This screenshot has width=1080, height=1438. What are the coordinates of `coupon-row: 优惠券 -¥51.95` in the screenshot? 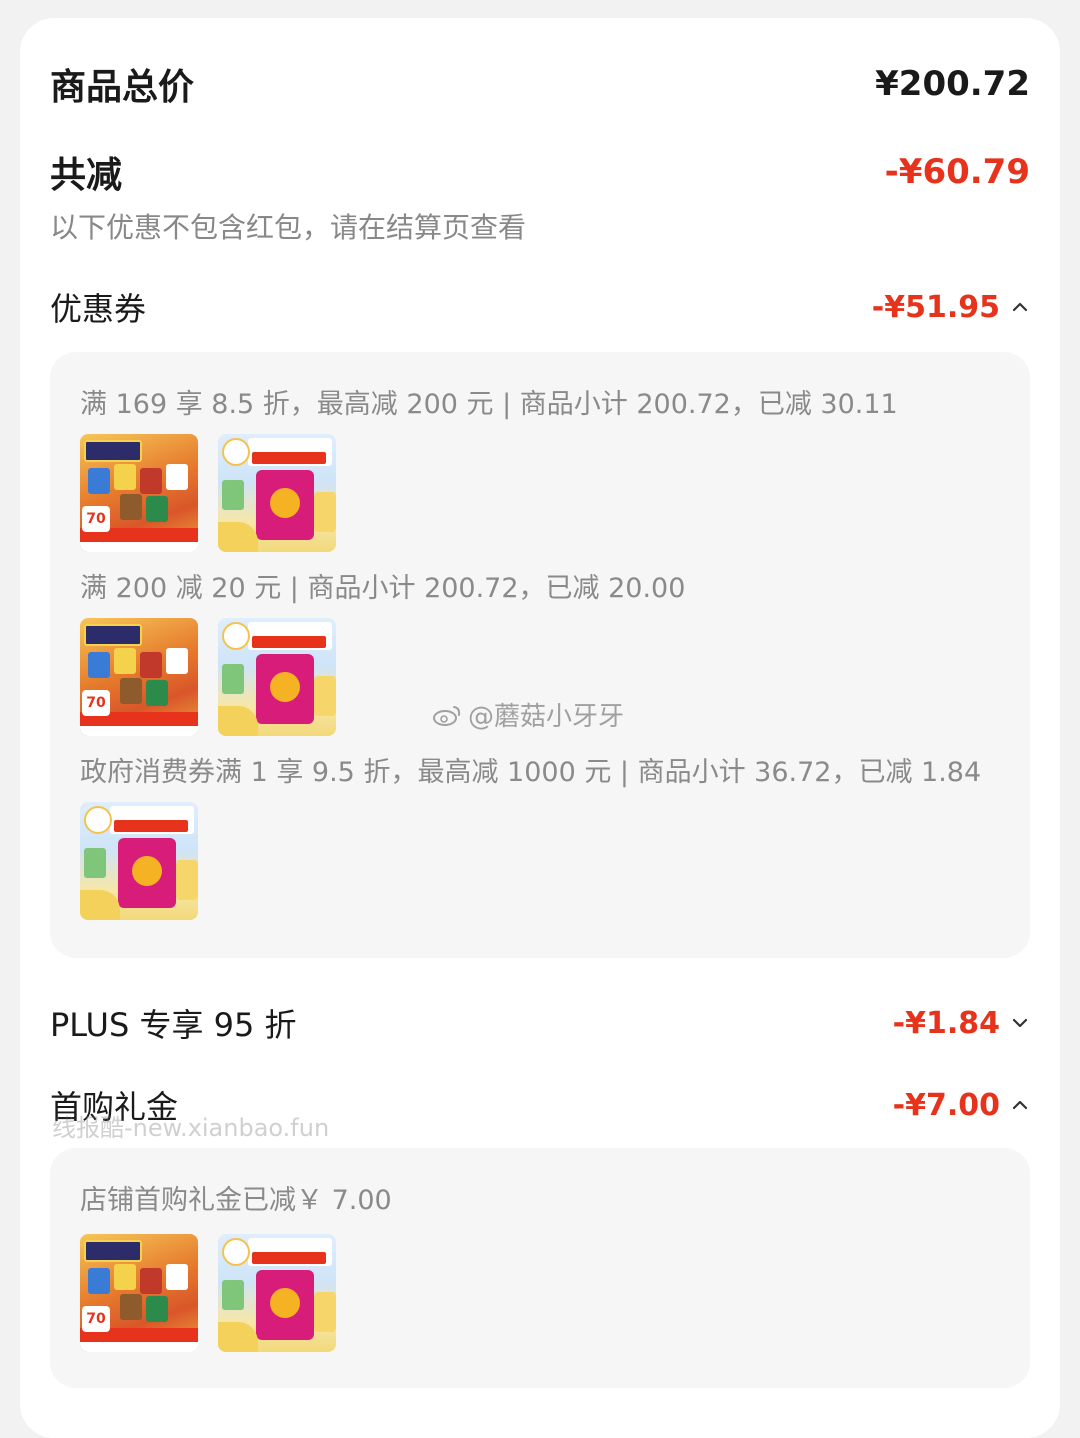 It's located at (540, 307).